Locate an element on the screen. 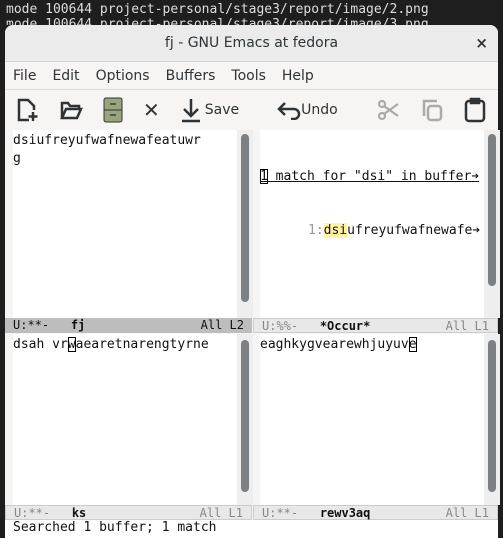 This screenshot has height=538, width=503. menu-edit: Edit is located at coordinates (65, 76).